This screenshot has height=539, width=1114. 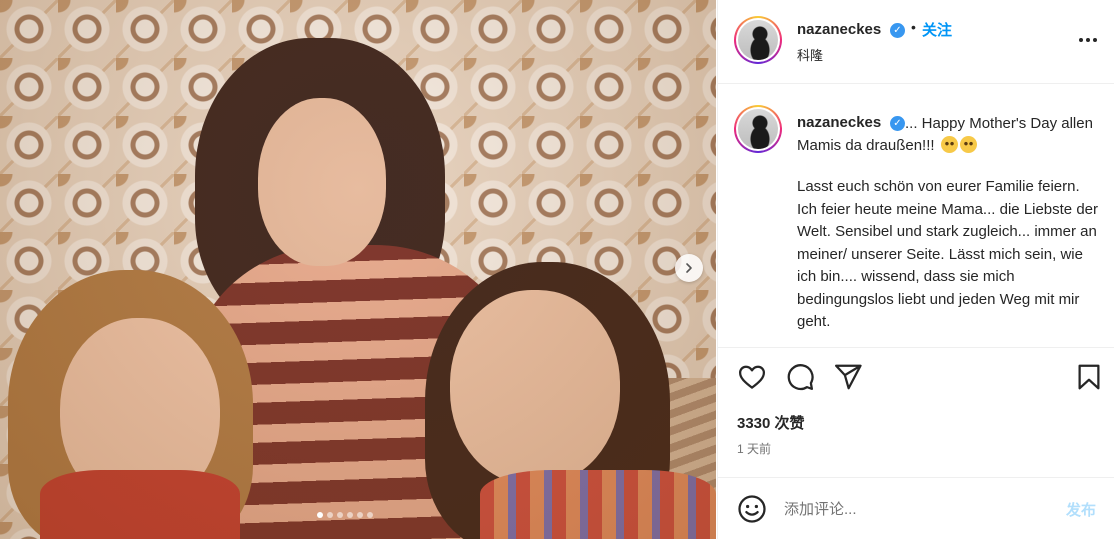 What do you see at coordinates (839, 29) in the screenshot?
I see `username-link: nazaneckes` at bounding box center [839, 29].